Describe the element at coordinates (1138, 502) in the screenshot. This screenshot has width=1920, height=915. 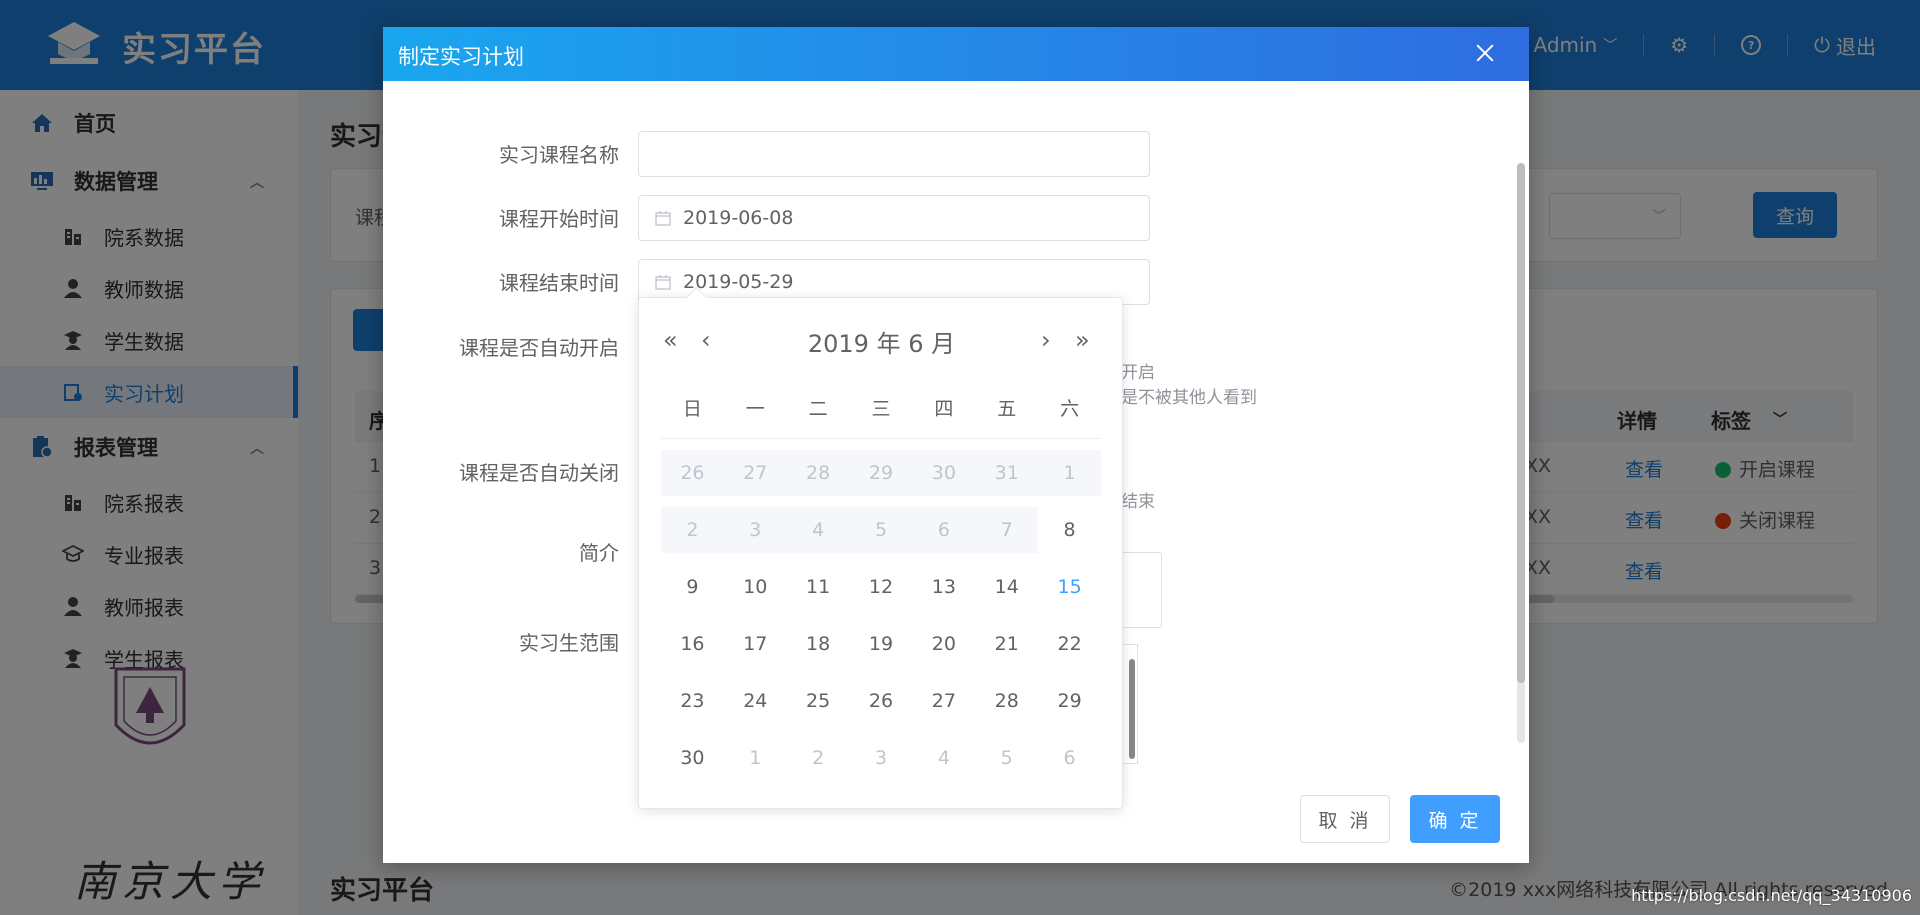
I see `auto-close-hint: 结束` at that location.